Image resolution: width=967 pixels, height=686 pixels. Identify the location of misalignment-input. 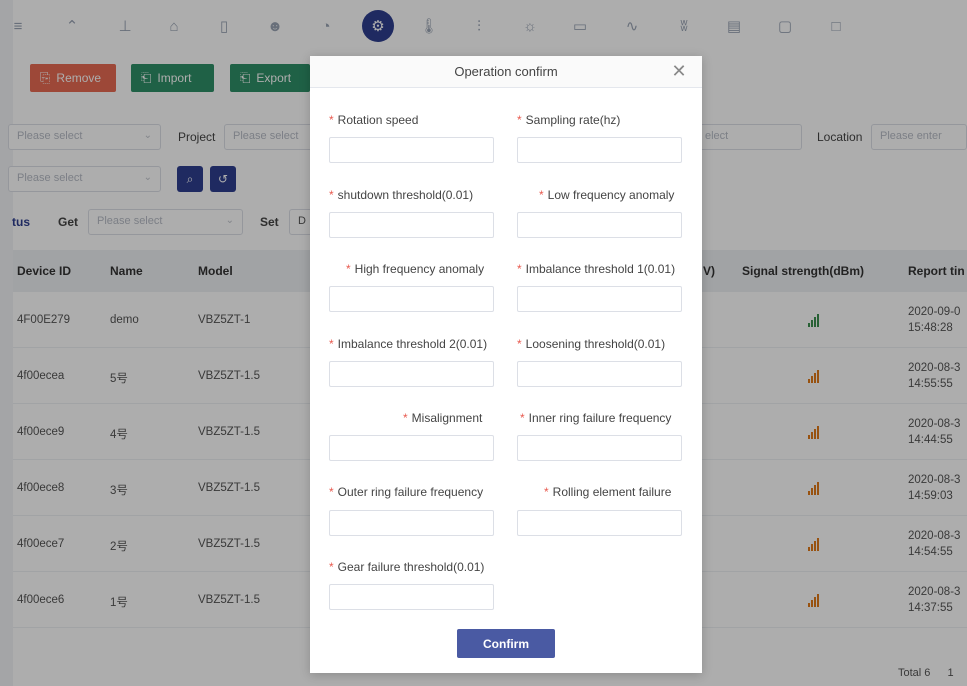
(411, 448).